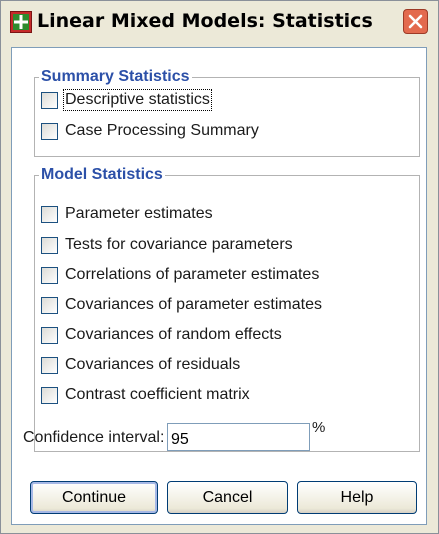 The width and height of the screenshot is (439, 534). What do you see at coordinates (139, 213) in the screenshot?
I see `checkbox-label: Parameter estimates` at bounding box center [139, 213].